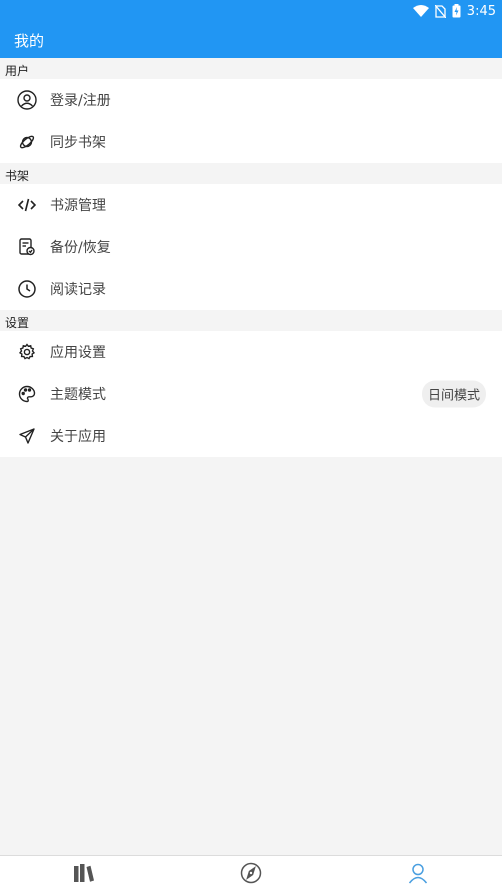 The height and width of the screenshot is (894, 502). What do you see at coordinates (27, 142) in the screenshot?
I see `planet-icon` at bounding box center [27, 142].